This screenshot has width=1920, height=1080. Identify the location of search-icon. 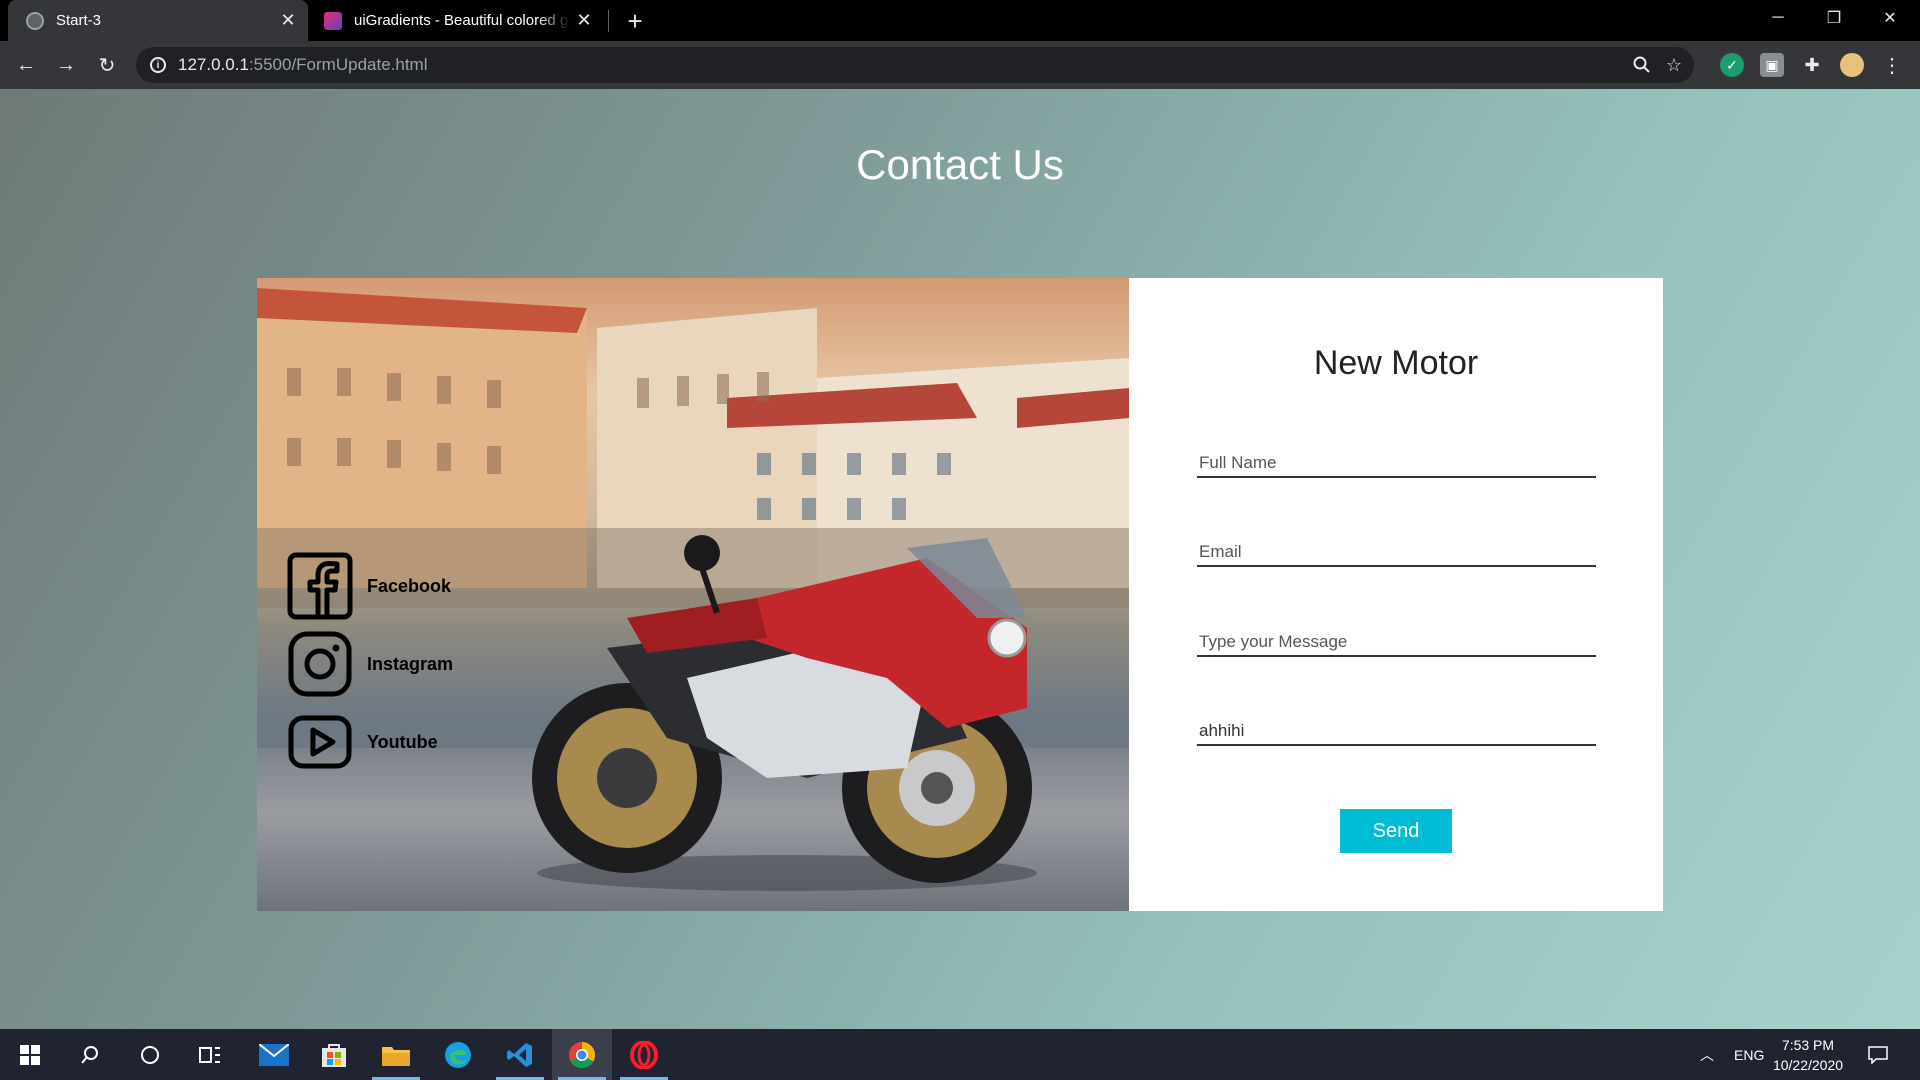
(90, 1054).